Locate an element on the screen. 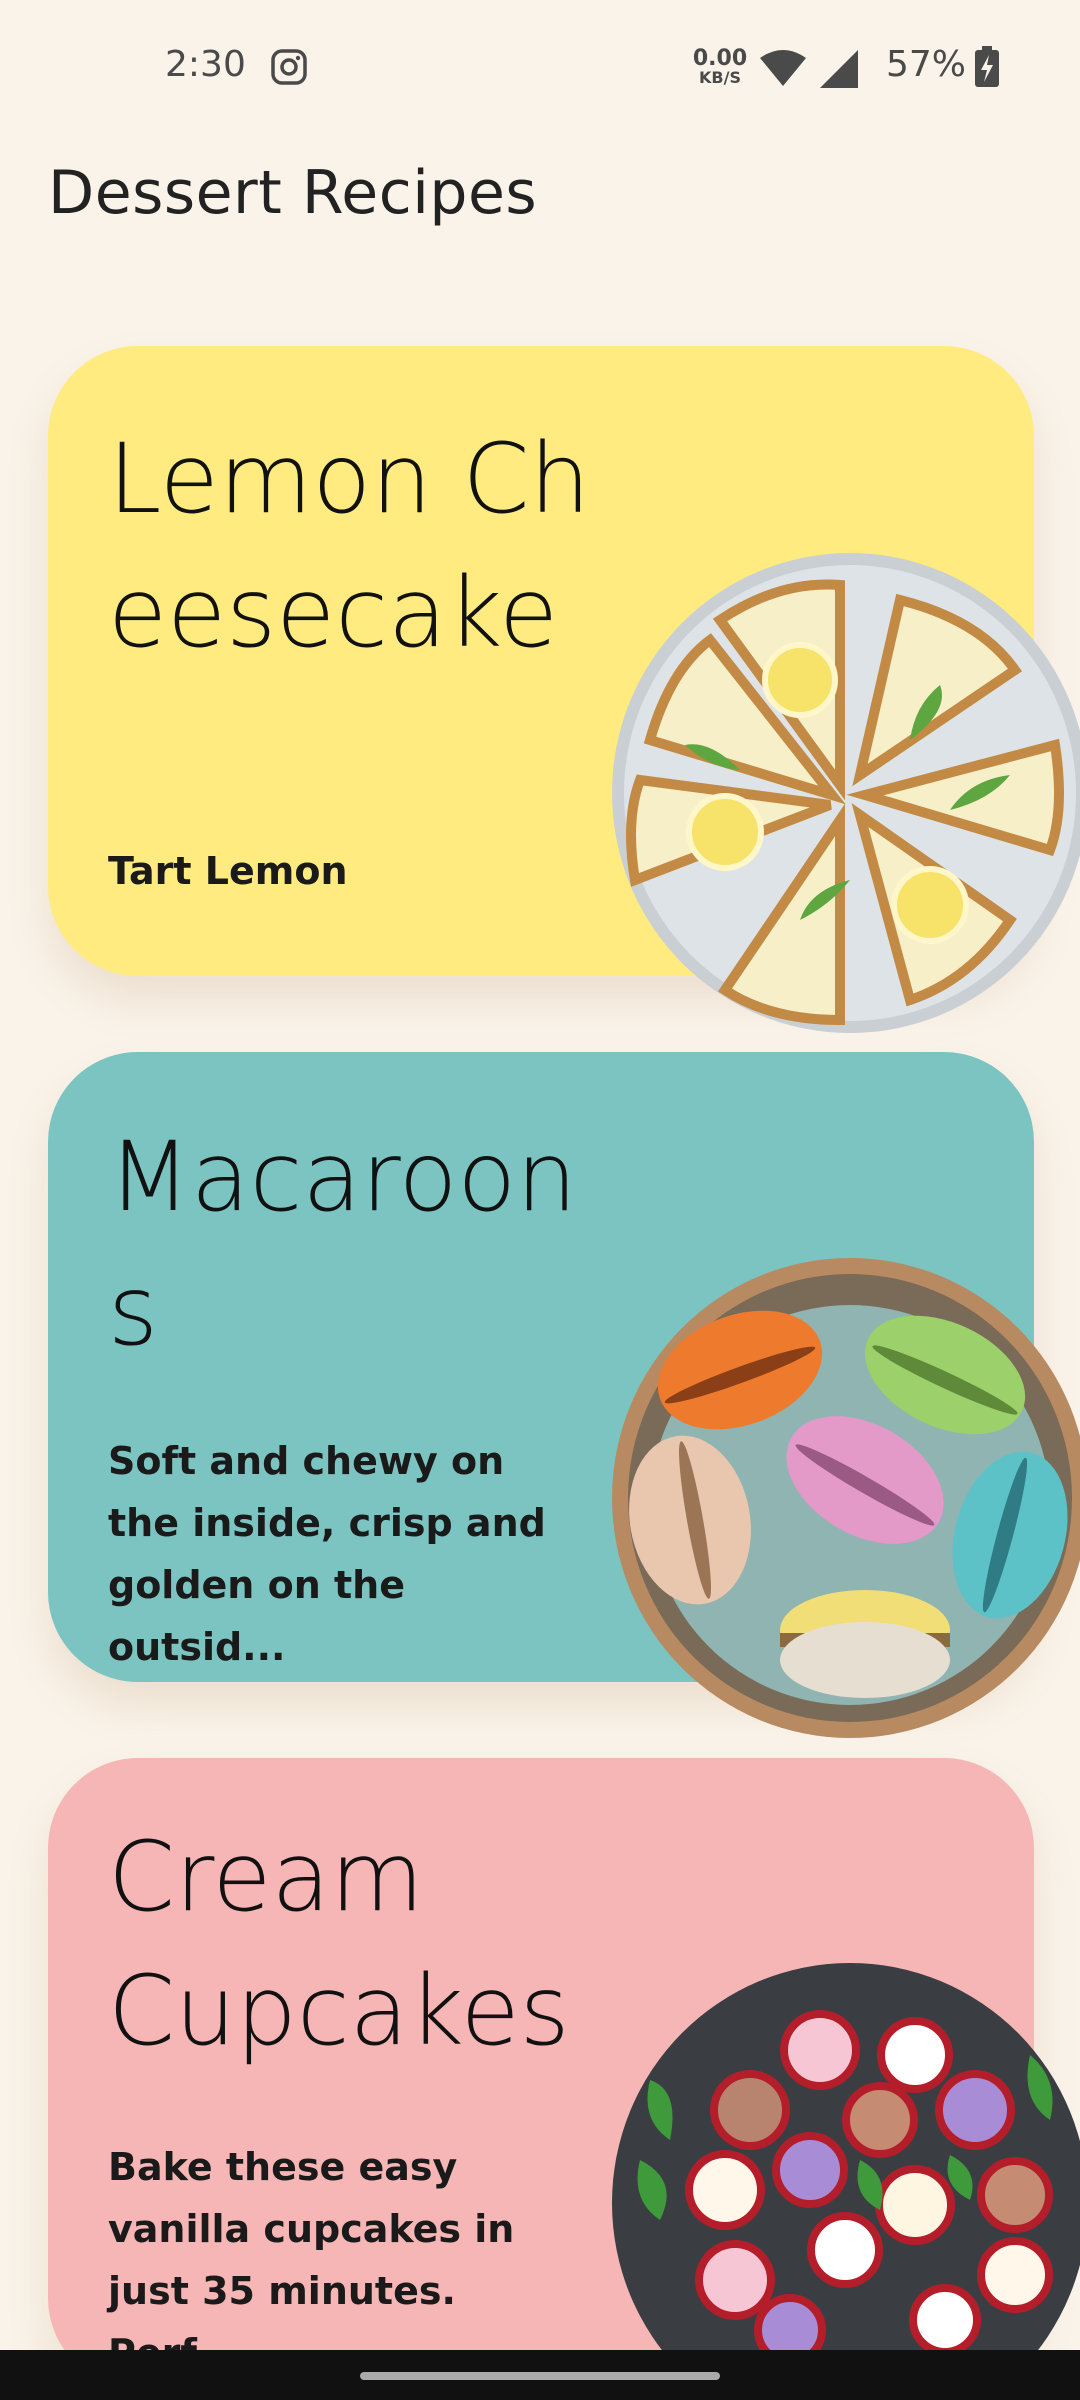 This screenshot has height=2400, width=1080. navigation-bar is located at coordinates (540, 2375).